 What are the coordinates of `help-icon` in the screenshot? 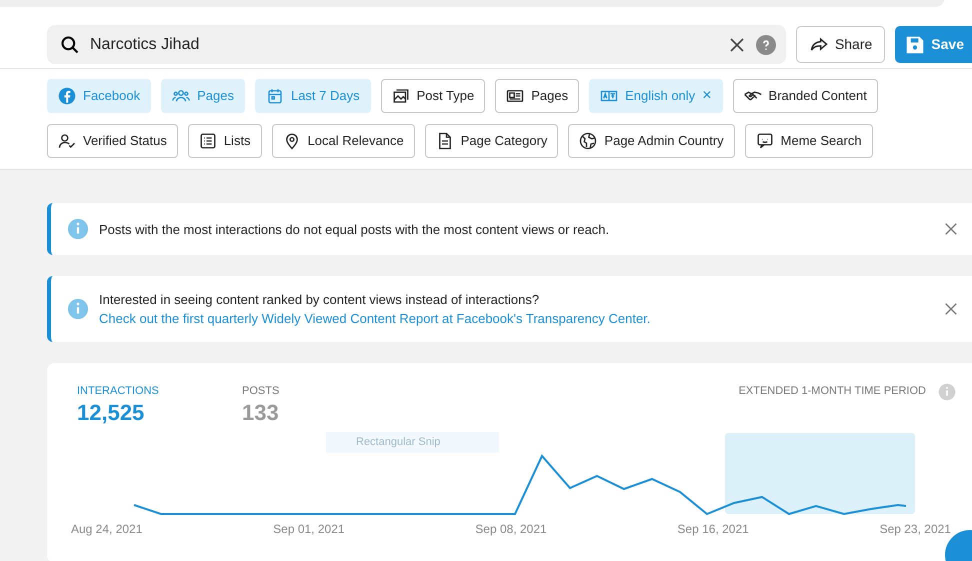 It's located at (766, 44).